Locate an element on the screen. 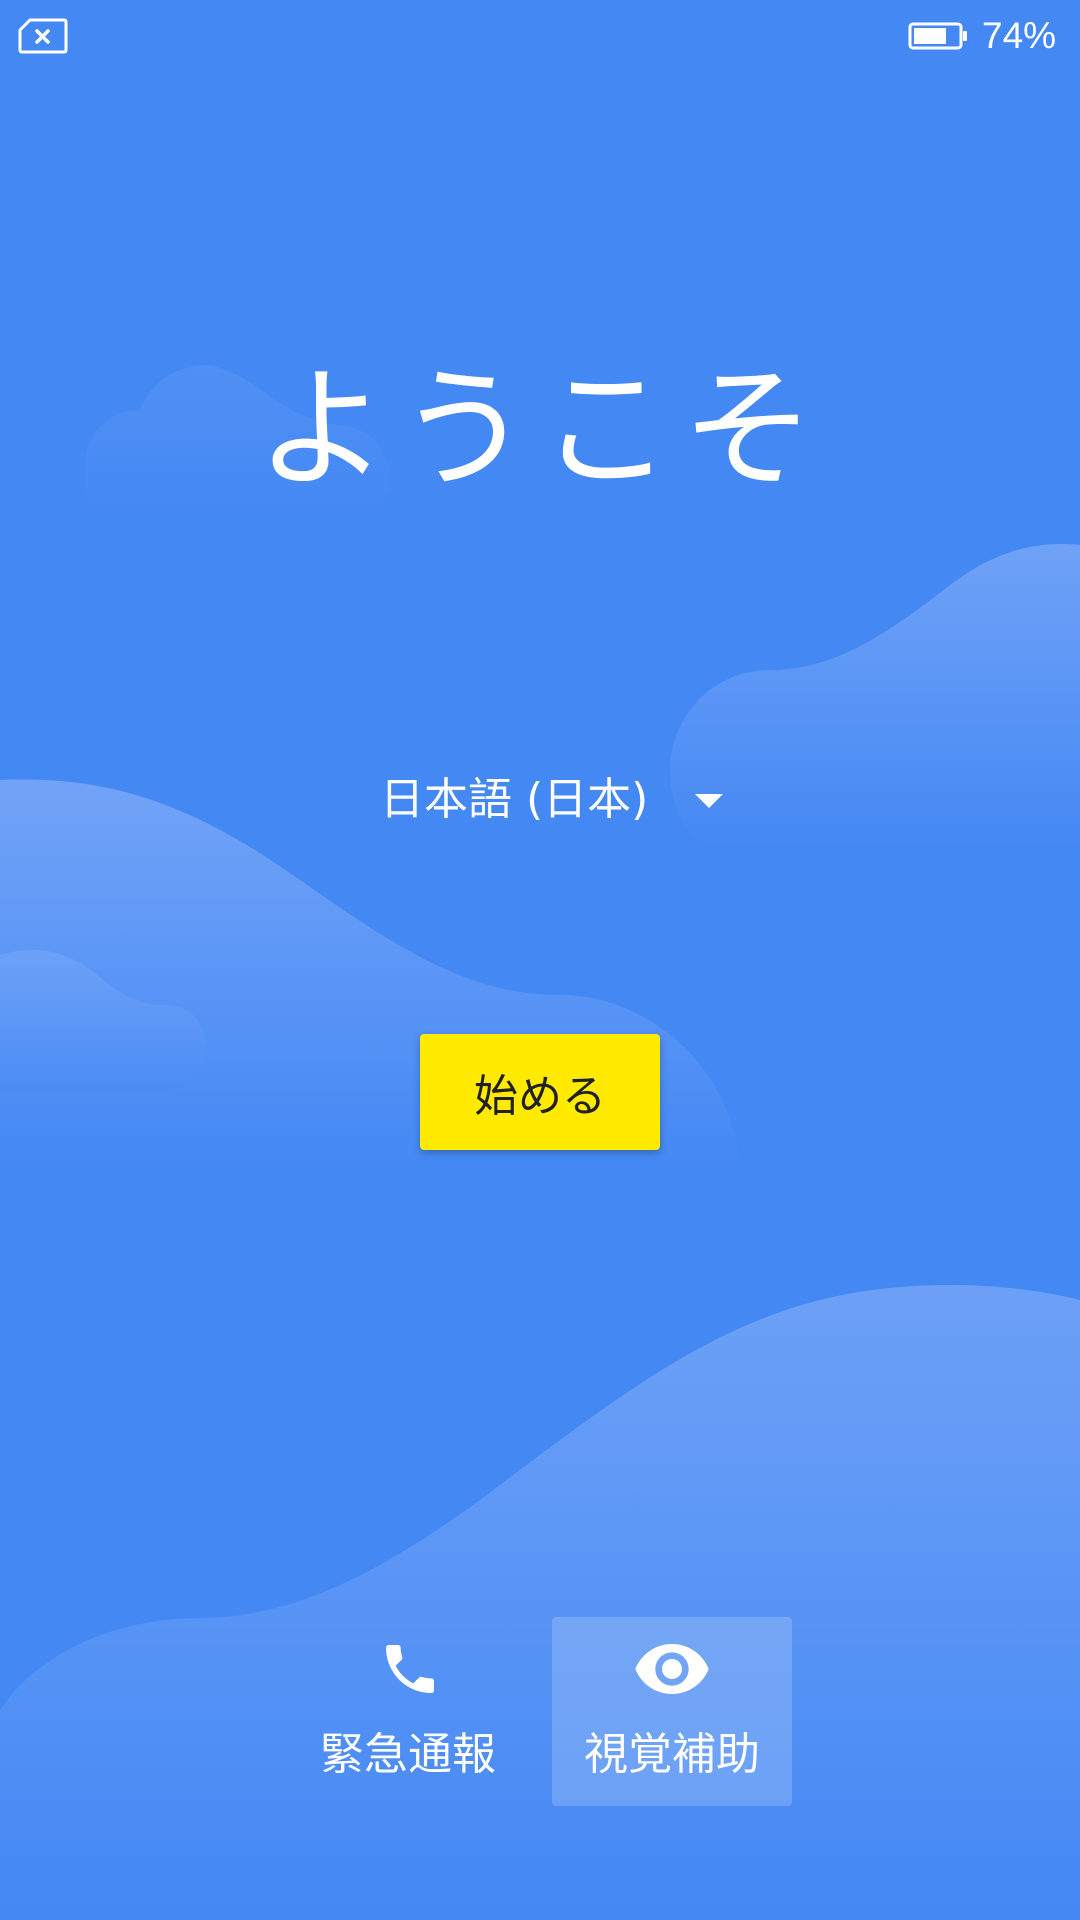 Image resolution: width=1080 pixels, height=1920 pixels. language-selector: 日本語 (日本) is located at coordinates (555, 800).